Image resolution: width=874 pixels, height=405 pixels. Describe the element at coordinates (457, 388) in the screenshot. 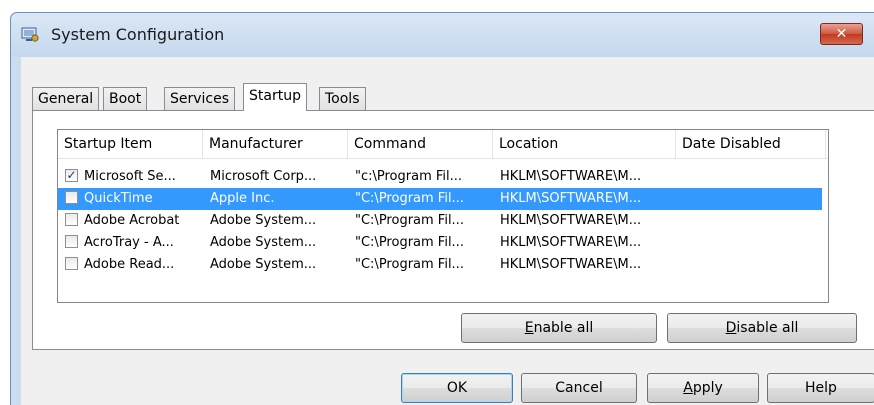

I see `ok-button: OK` at that location.